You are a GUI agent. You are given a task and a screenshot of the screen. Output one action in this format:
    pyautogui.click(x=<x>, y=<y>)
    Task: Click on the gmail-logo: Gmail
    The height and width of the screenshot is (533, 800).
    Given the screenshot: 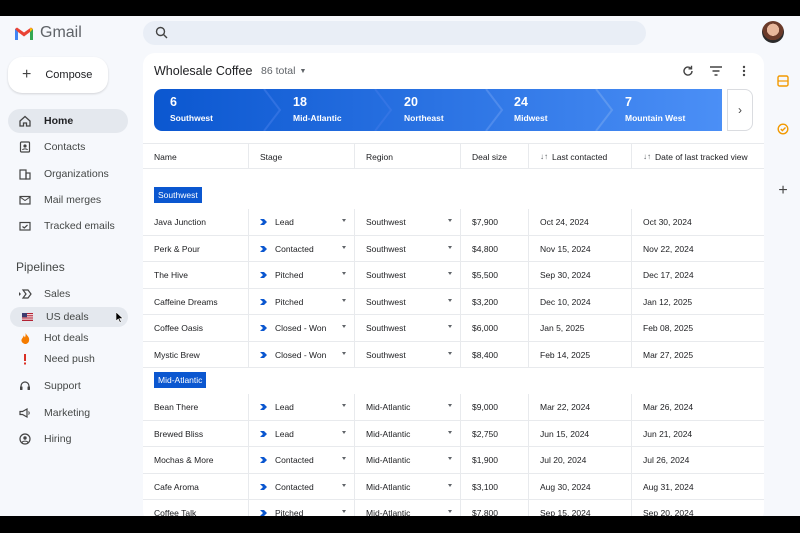 What is the action you would take?
    pyautogui.click(x=48, y=33)
    